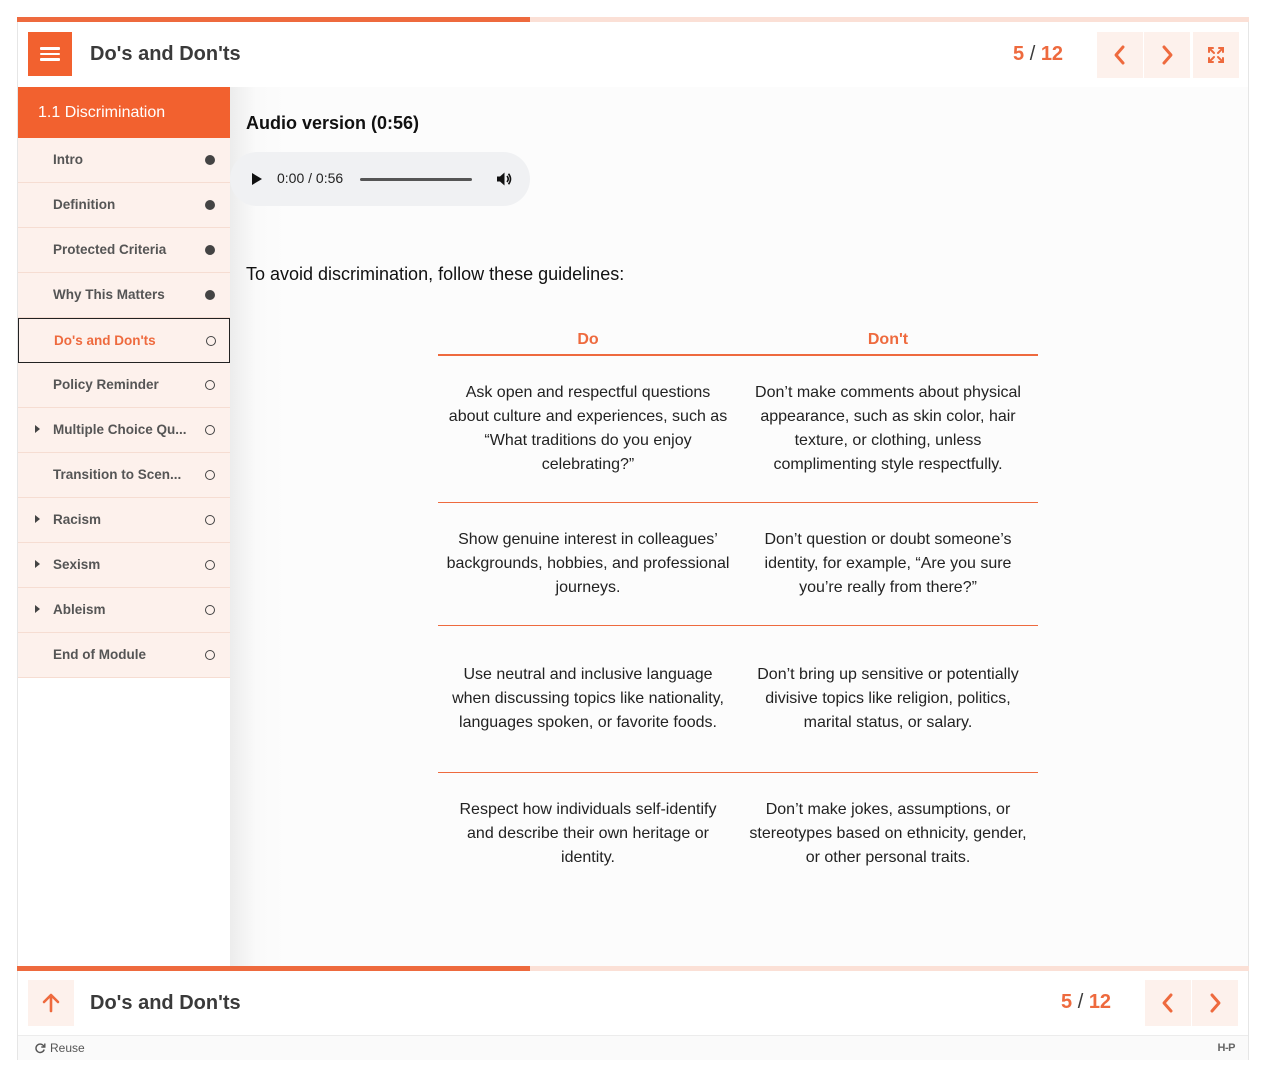 This screenshot has width=1262, height=1075. What do you see at coordinates (1227, 1048) in the screenshot?
I see `h5p-logo: H-P` at bounding box center [1227, 1048].